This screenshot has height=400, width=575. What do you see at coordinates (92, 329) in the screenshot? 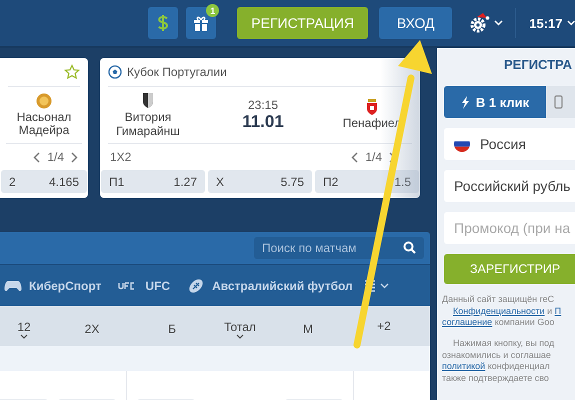
I see `column-header: 2X` at bounding box center [92, 329].